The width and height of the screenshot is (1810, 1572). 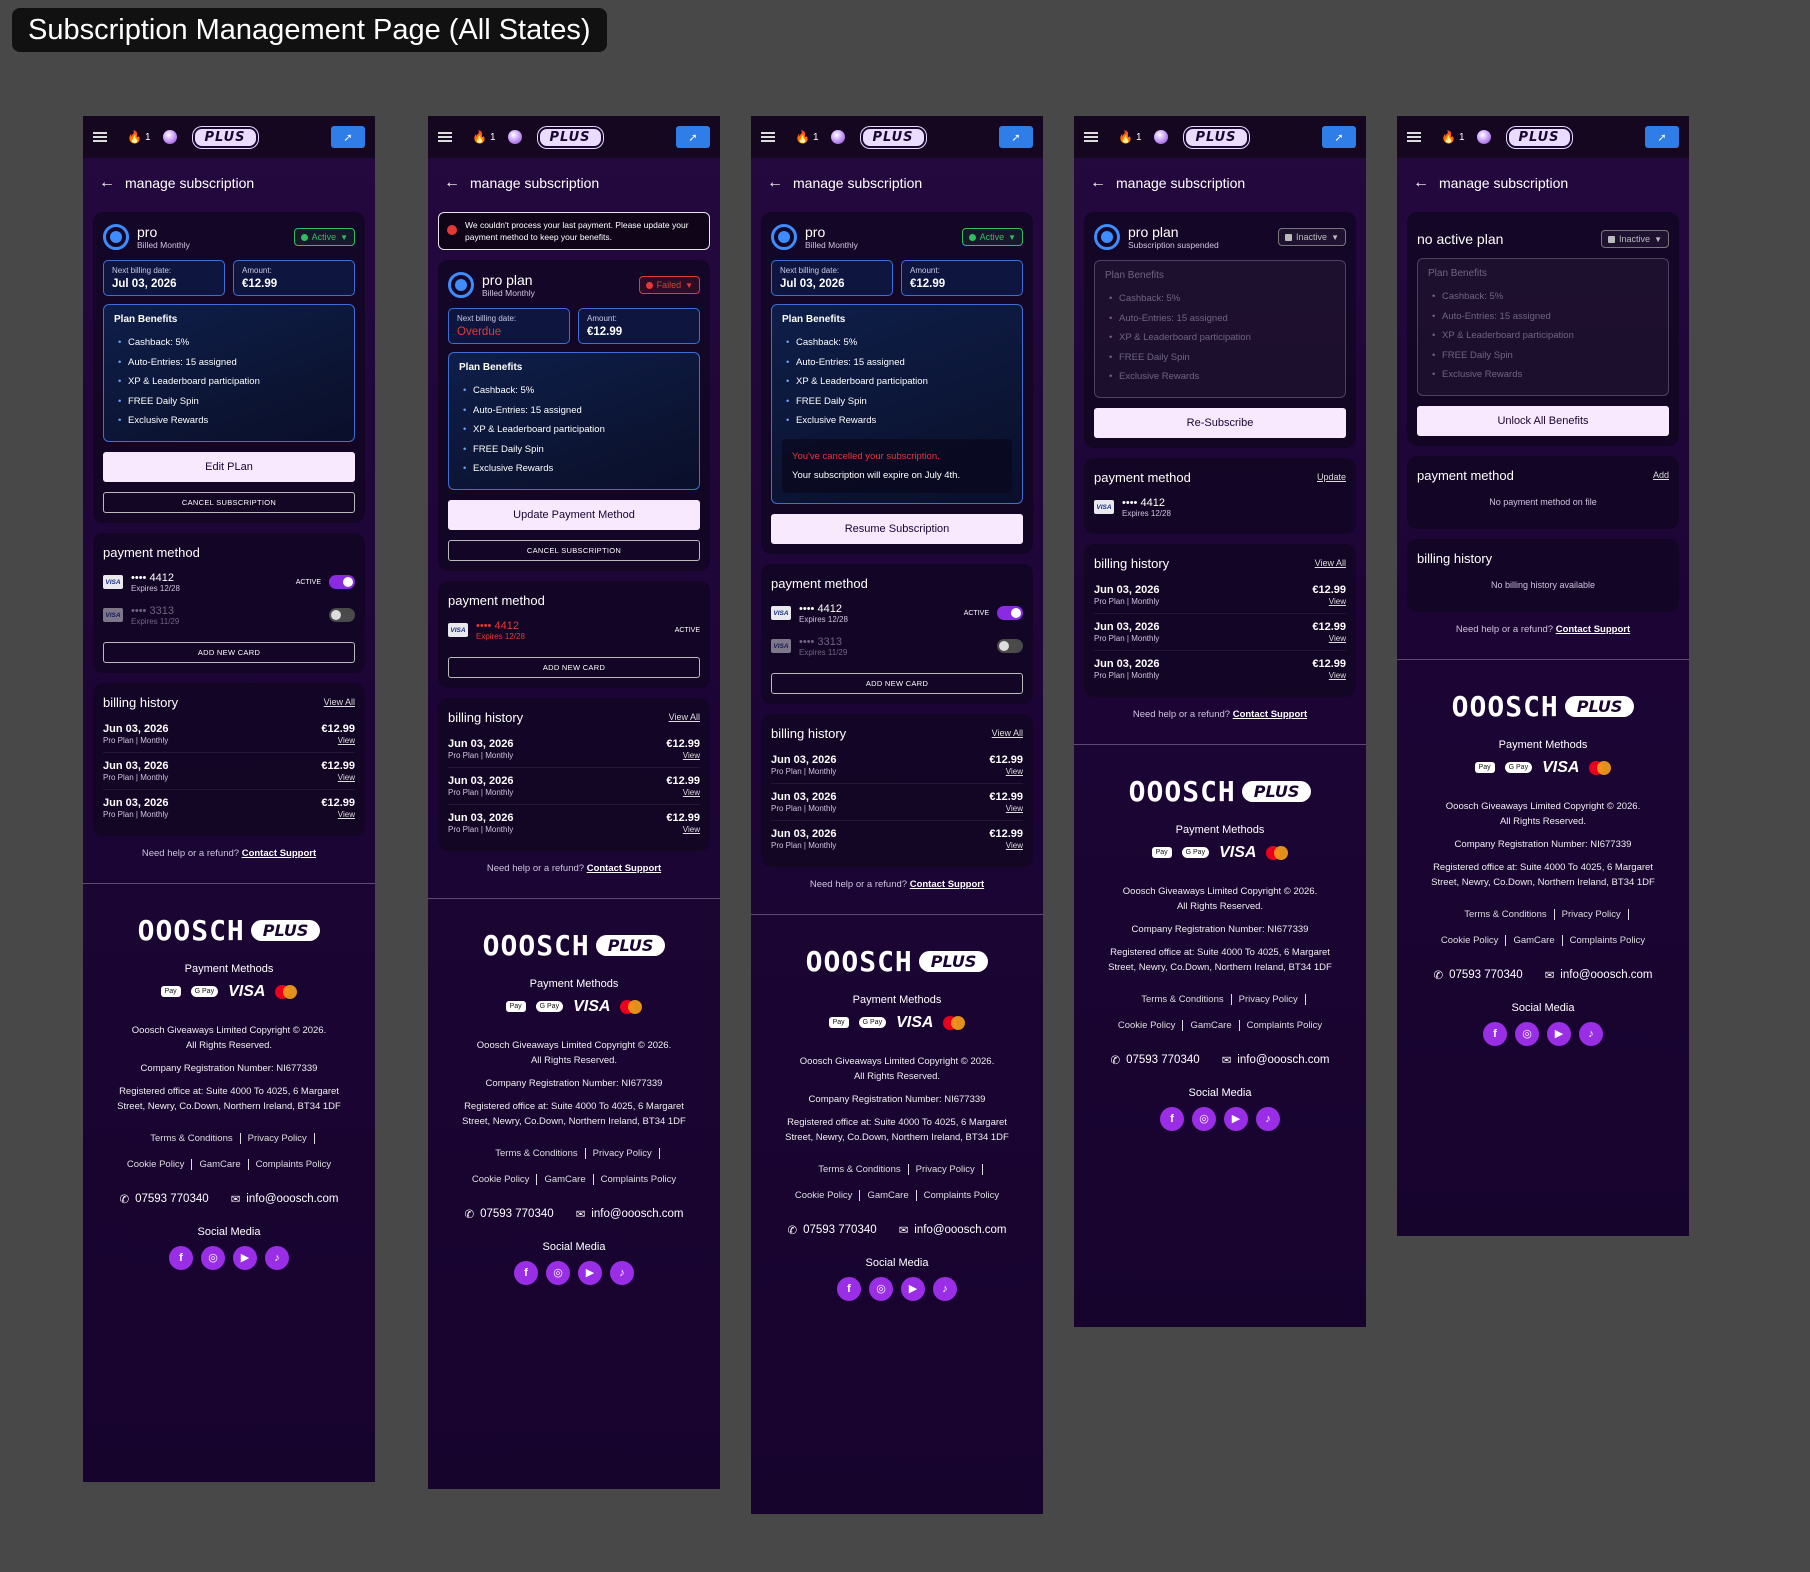 I want to click on resume-subscription-button: Resume Subscription, so click(x=897, y=528).